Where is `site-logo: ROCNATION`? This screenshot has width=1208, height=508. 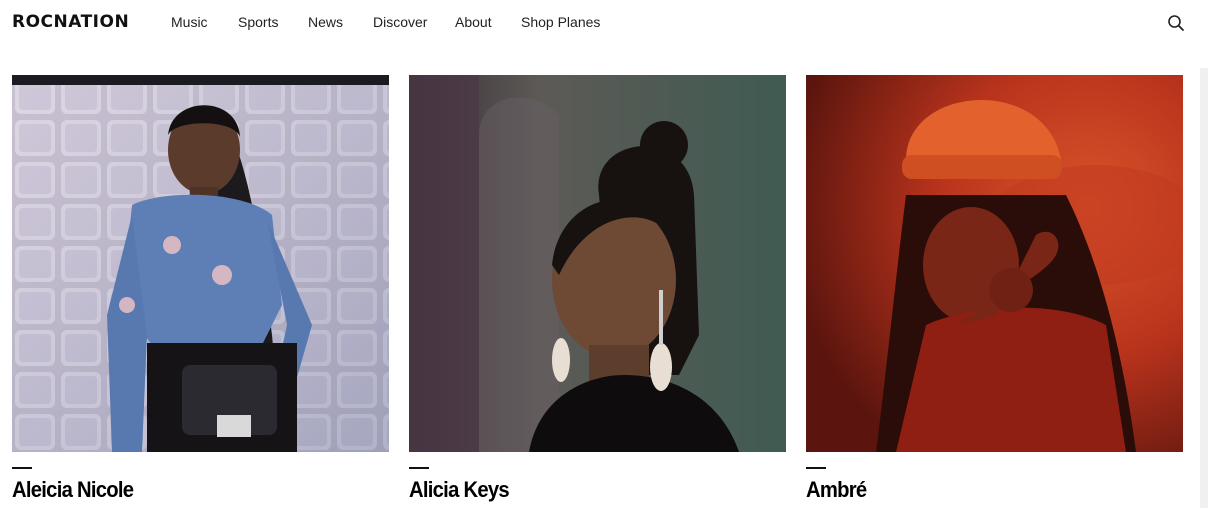 site-logo: ROCNATION is located at coordinates (70, 22).